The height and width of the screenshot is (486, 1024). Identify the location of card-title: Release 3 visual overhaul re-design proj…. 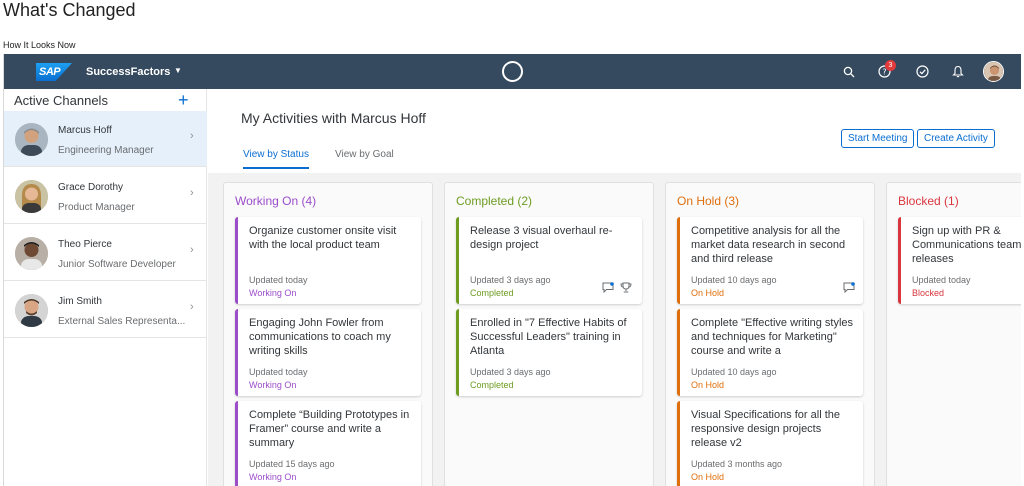
(541, 238).